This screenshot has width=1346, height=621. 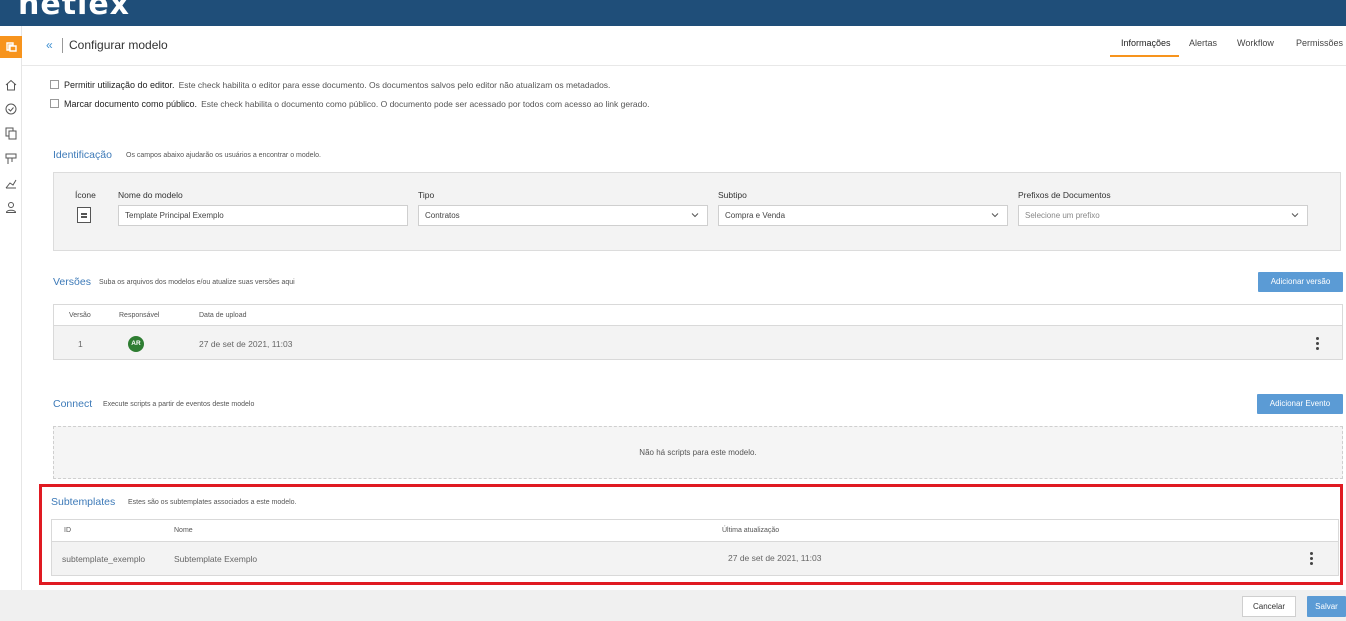 I want to click on back-button: «, so click(x=49, y=45).